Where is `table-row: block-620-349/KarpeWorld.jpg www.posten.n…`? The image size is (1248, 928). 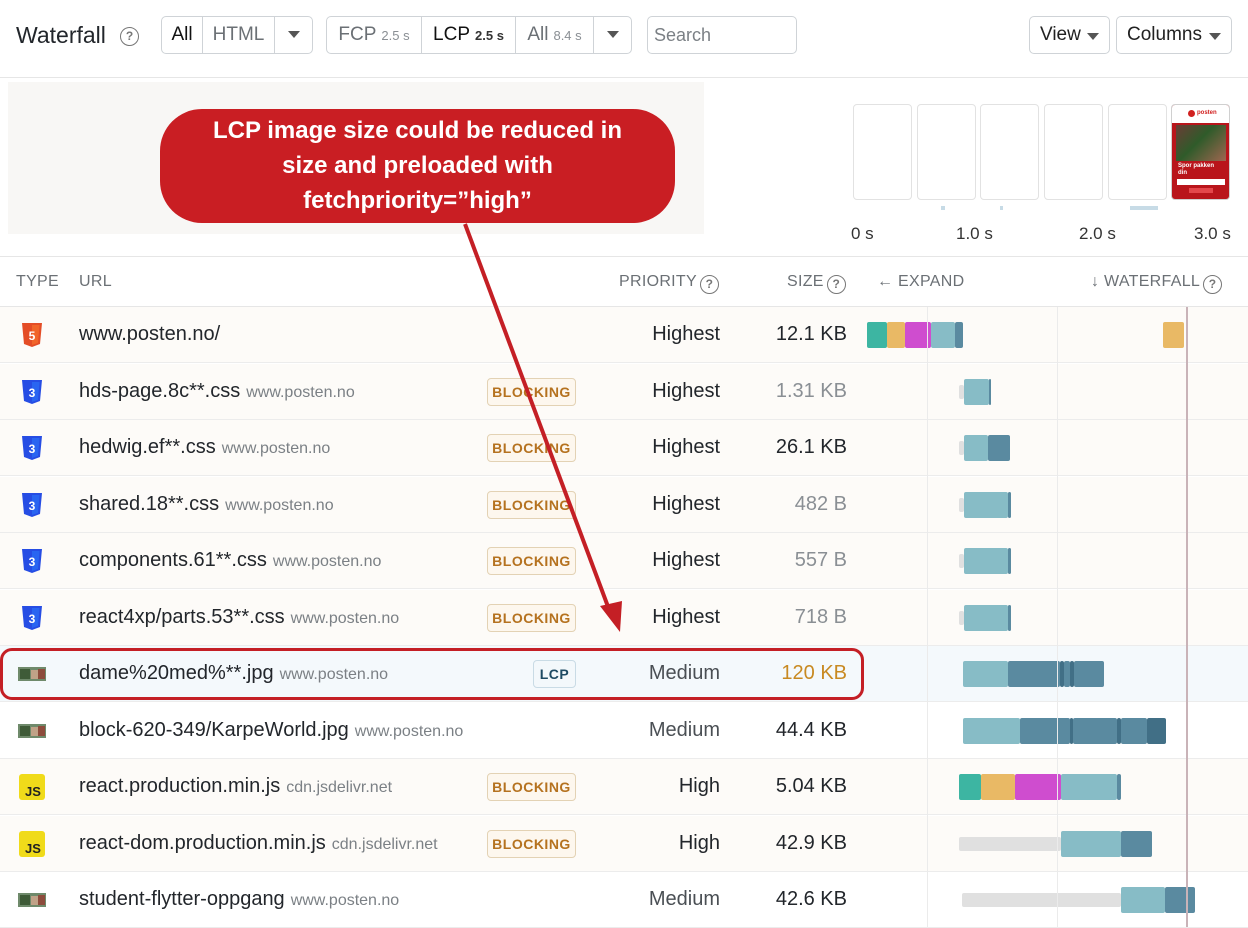 table-row: block-620-349/KarpeWorld.jpg www.posten.n… is located at coordinates (624, 730).